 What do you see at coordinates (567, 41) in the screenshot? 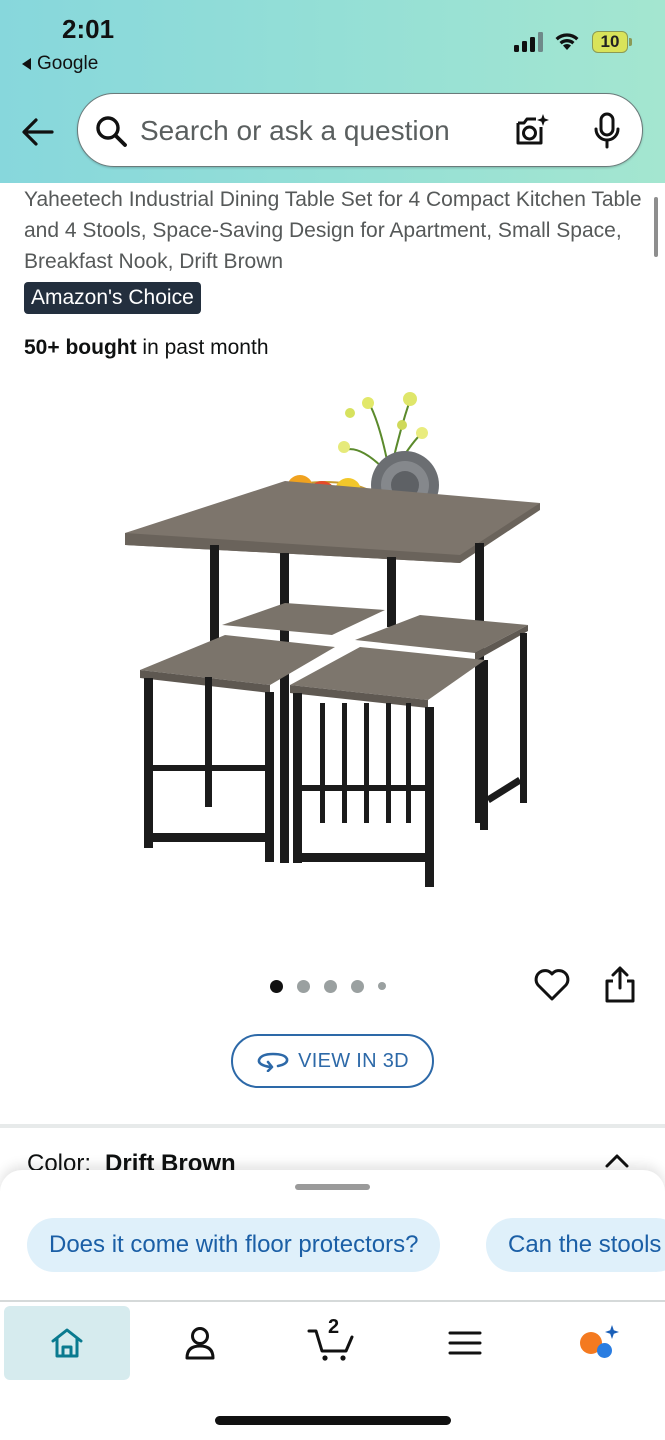
I see `wifi-icon` at bounding box center [567, 41].